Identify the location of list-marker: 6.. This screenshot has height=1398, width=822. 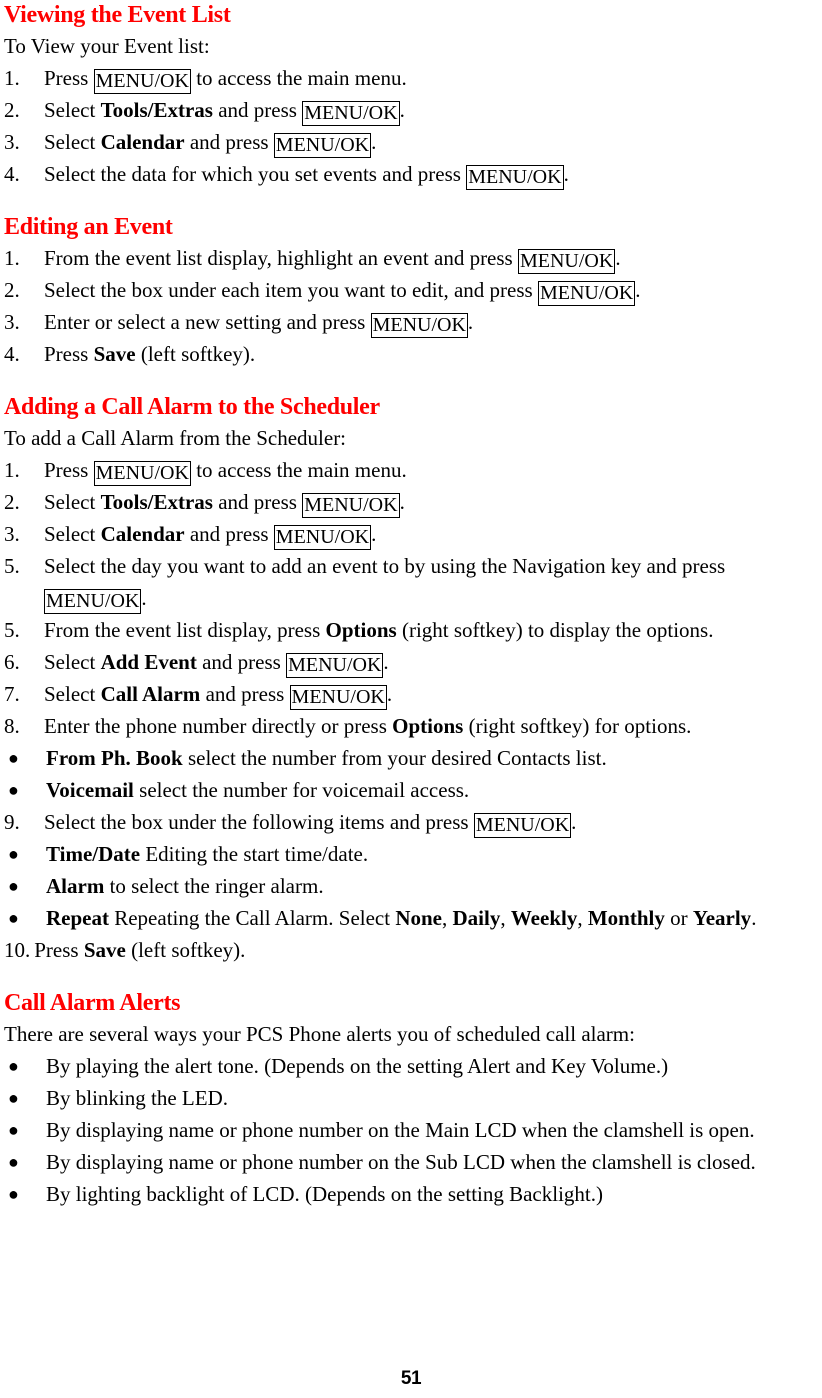
(12, 662).